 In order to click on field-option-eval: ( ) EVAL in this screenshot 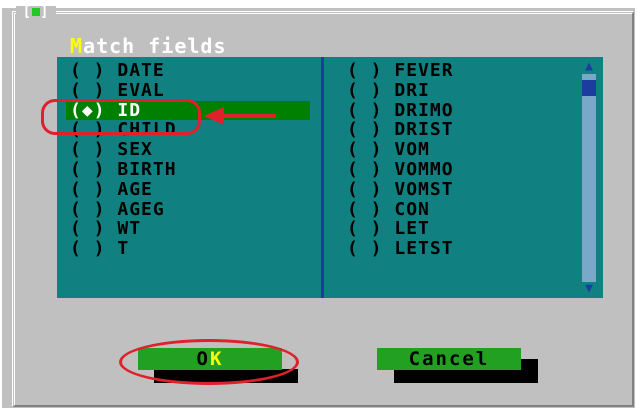, I will do `click(117, 90)`.